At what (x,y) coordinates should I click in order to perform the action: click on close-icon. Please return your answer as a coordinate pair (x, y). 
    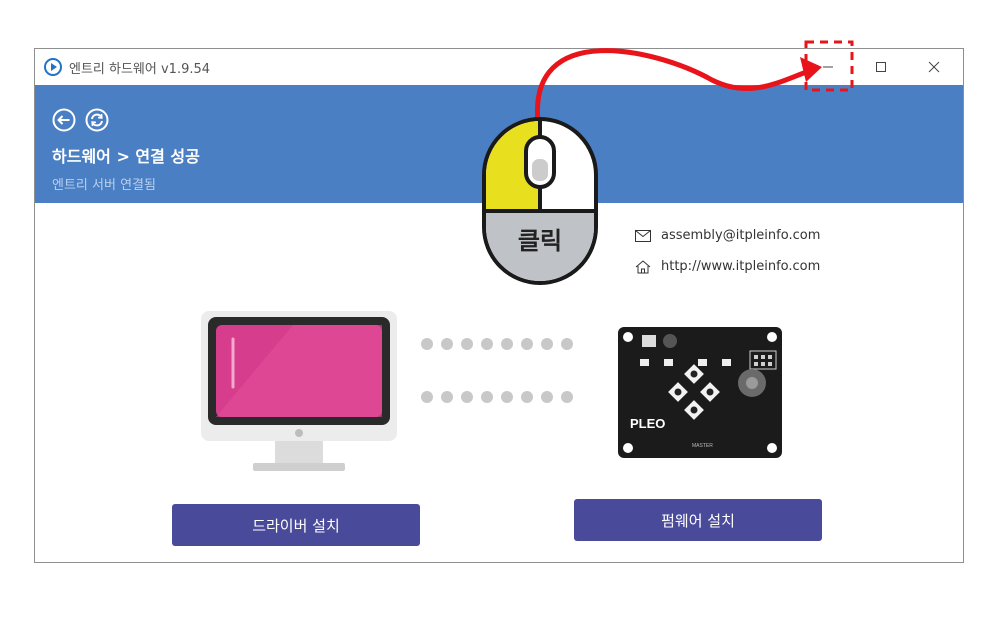
    Looking at the image, I should click on (934, 67).